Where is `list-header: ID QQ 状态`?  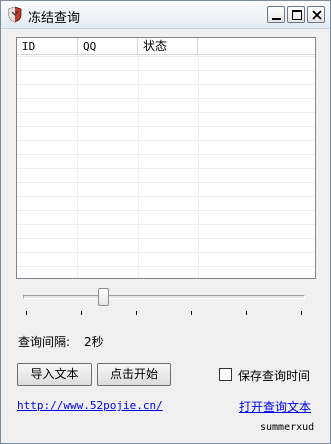 list-header: ID QQ 状态 is located at coordinates (166, 46).